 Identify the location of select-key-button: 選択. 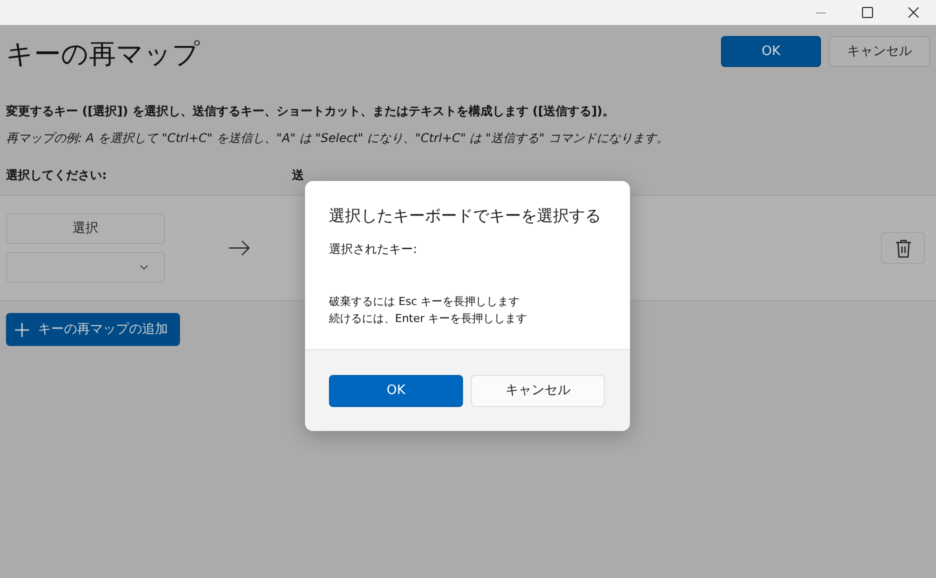
(85, 228).